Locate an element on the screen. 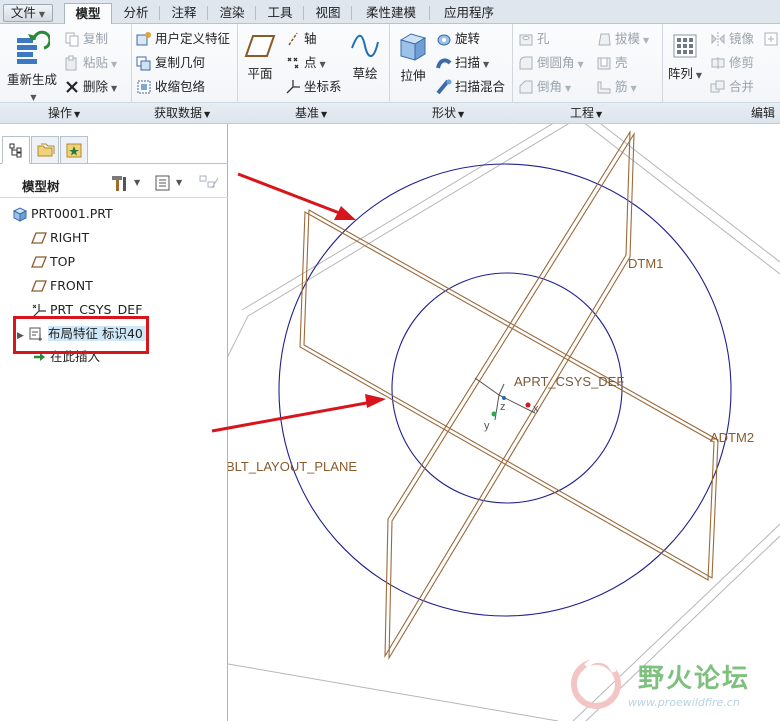 The width and height of the screenshot is (780, 721). arrow-to-inner-circle is located at coordinates (298, 413).